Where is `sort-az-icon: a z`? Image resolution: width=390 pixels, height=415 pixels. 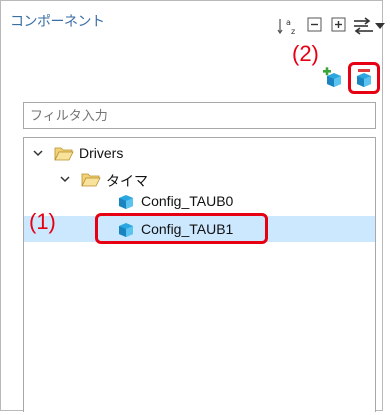
sort-az-icon: a z is located at coordinates (289, 26).